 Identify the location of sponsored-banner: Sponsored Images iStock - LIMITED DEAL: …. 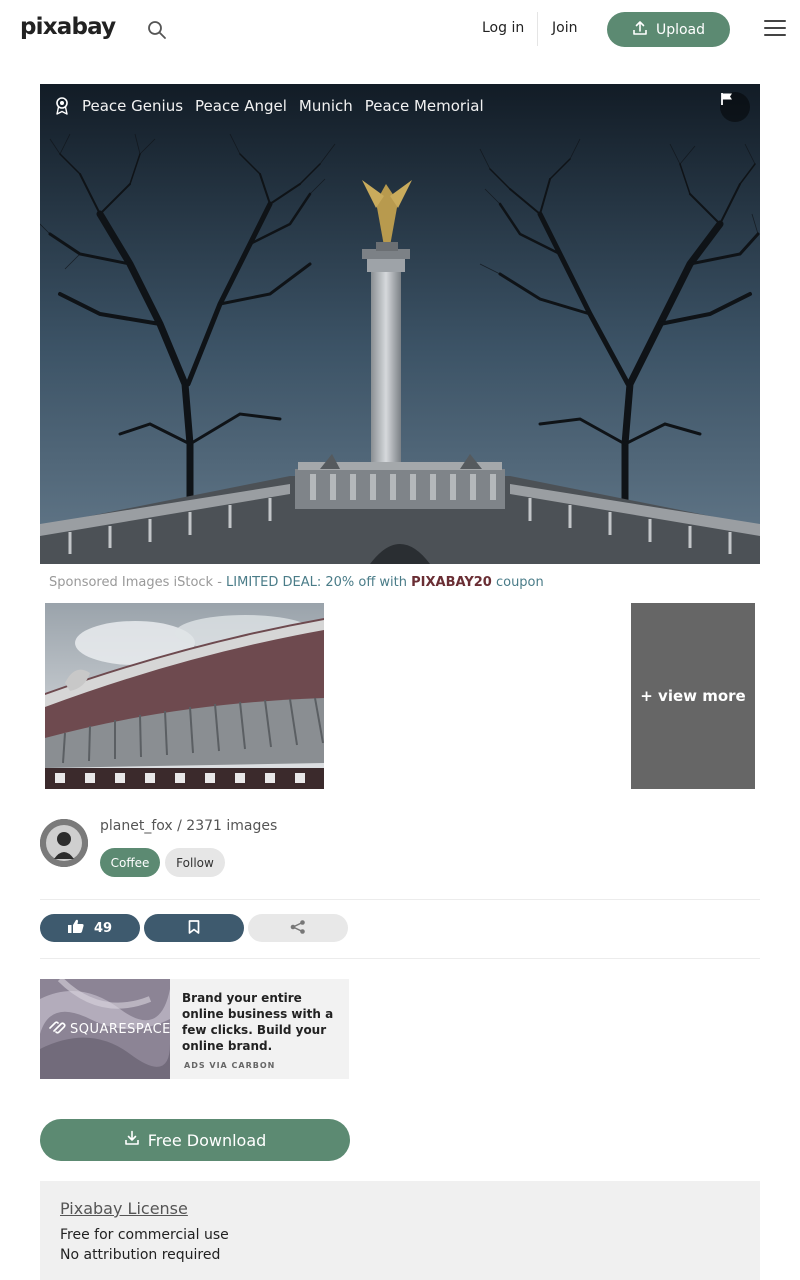
(296, 582).